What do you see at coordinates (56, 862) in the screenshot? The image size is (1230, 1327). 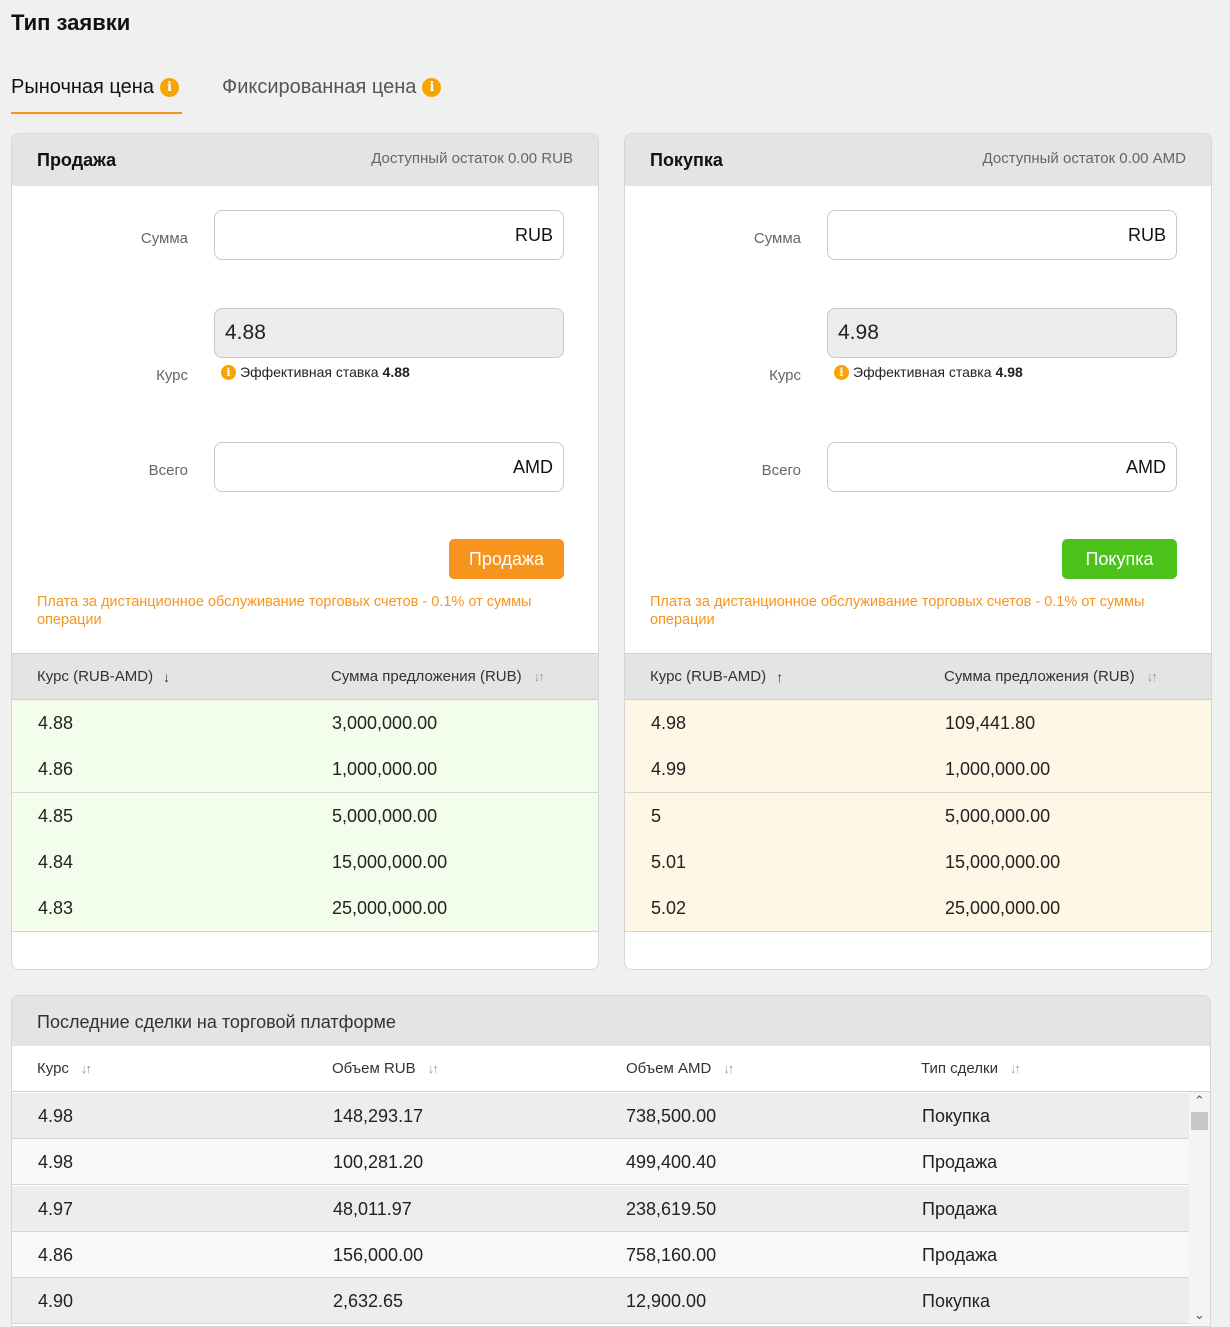 I see `rate-cell: 4.84` at bounding box center [56, 862].